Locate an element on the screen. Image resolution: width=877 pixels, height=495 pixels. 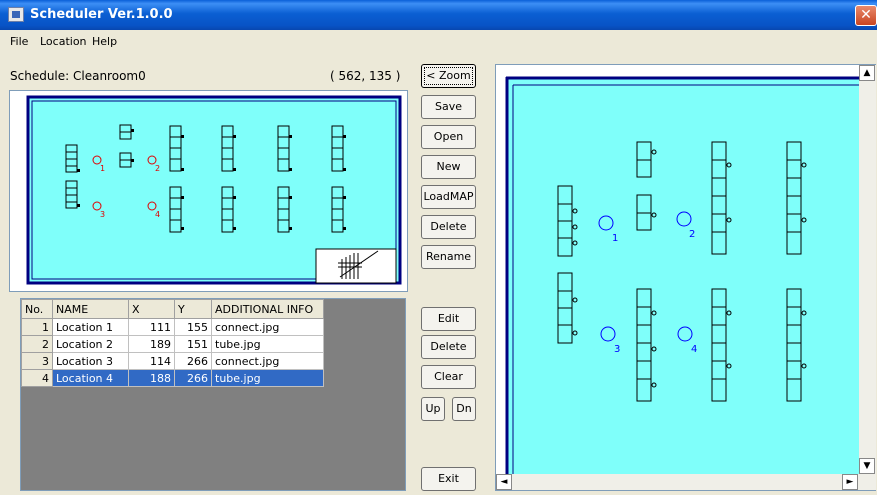
cell-no: 1 is located at coordinates (37, 327).